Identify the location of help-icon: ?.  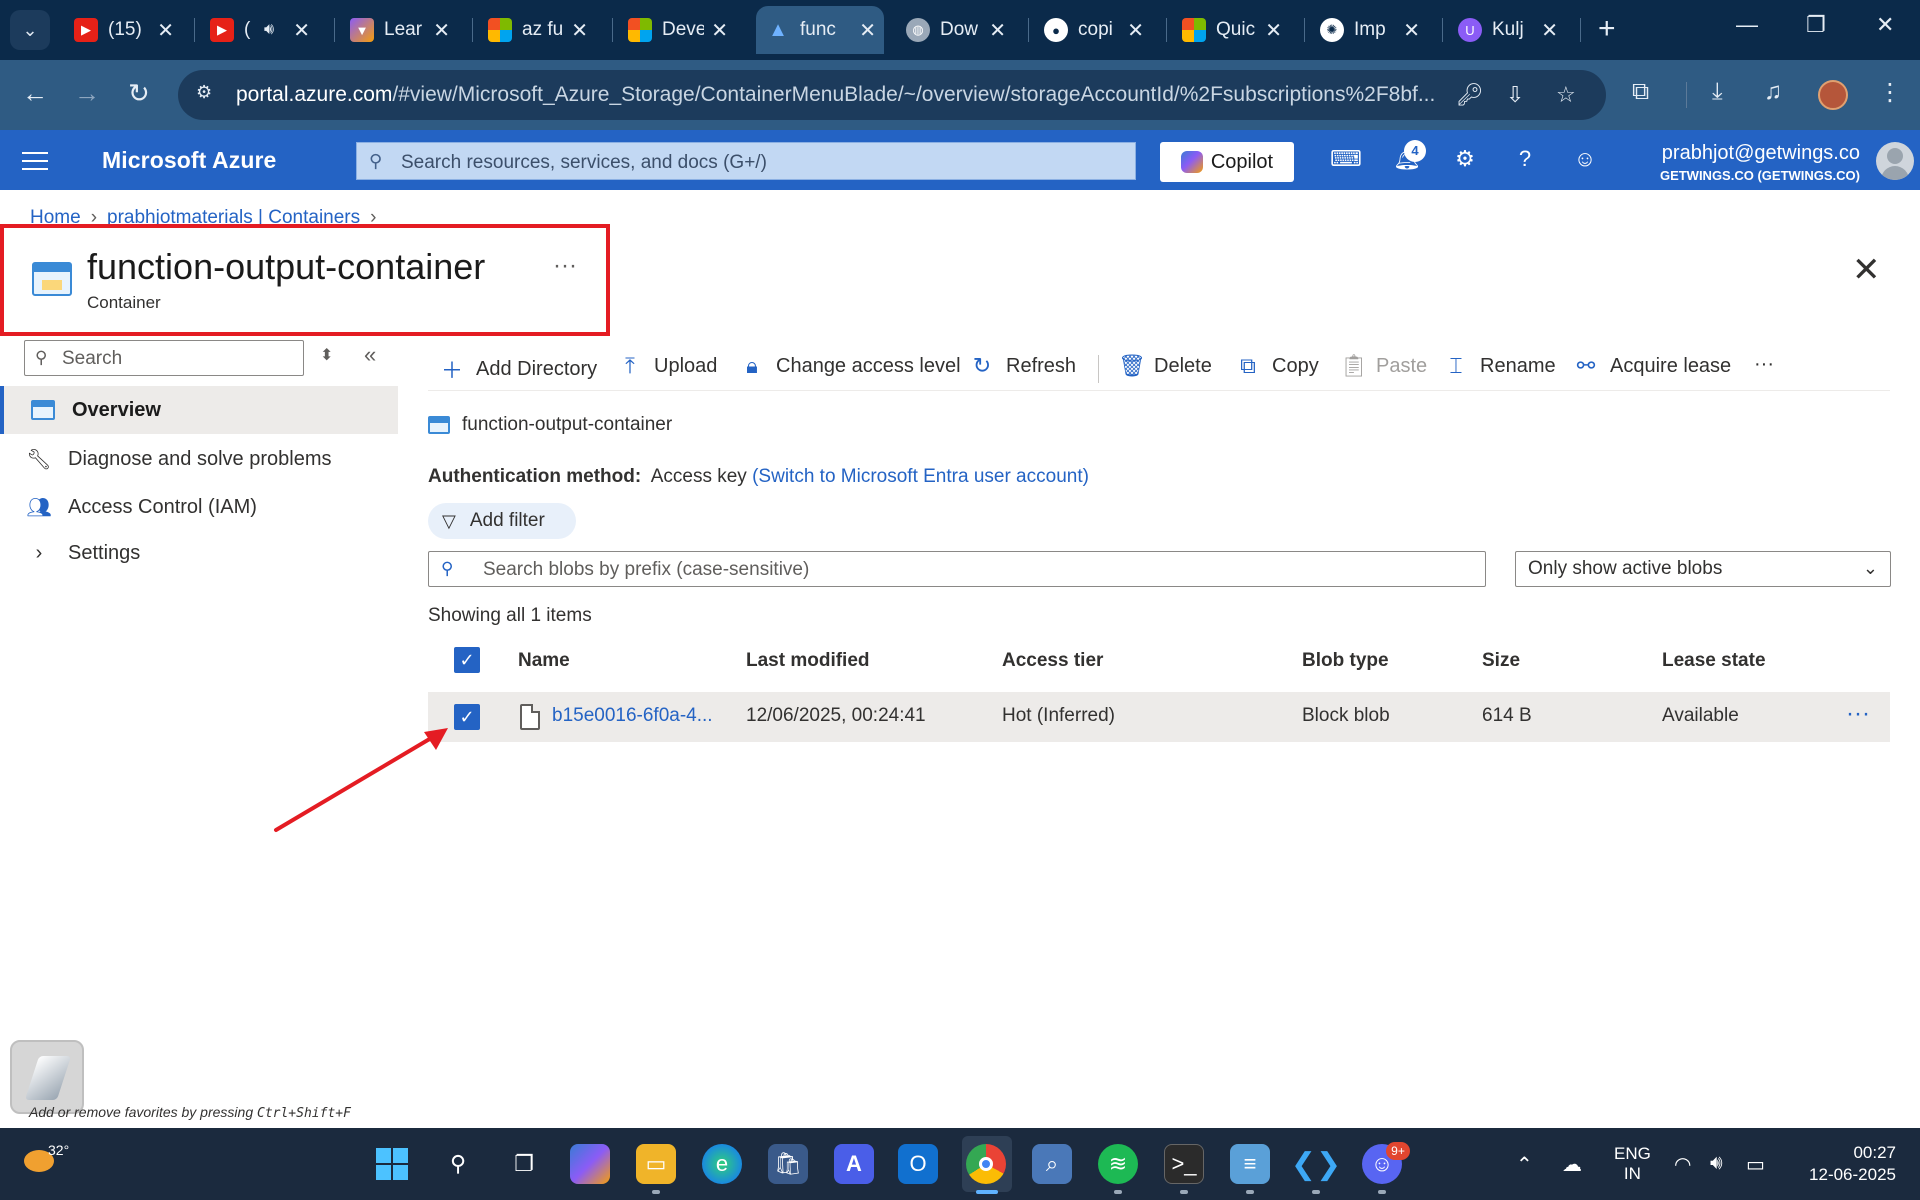
(1525, 161).